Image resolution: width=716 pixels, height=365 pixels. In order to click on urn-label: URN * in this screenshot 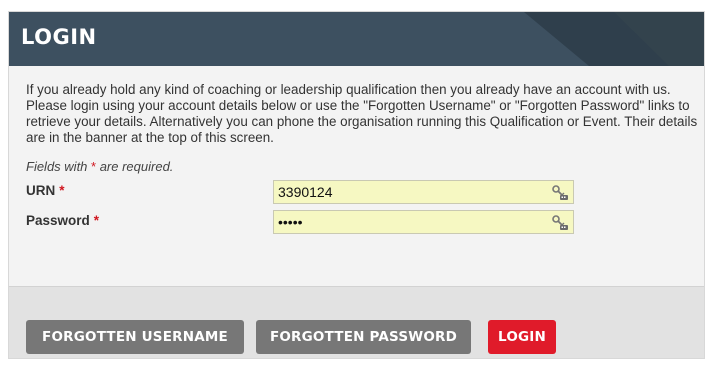, I will do `click(45, 190)`.